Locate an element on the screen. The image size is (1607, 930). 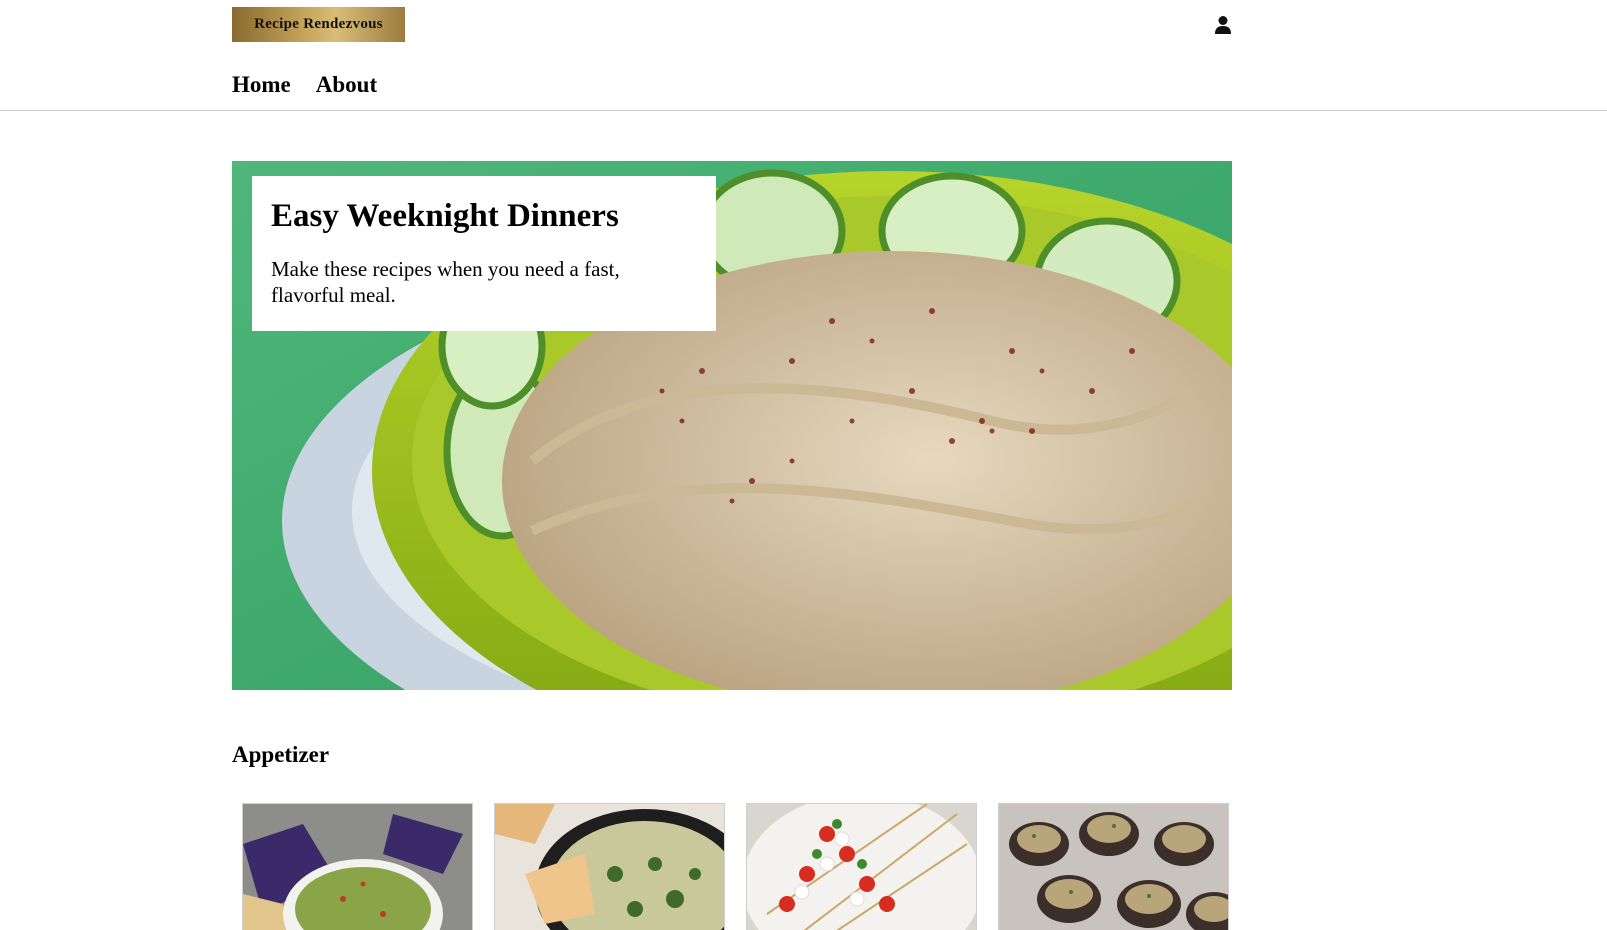
recipe-card-stuffed-mushrooms is located at coordinates (1113, 866).